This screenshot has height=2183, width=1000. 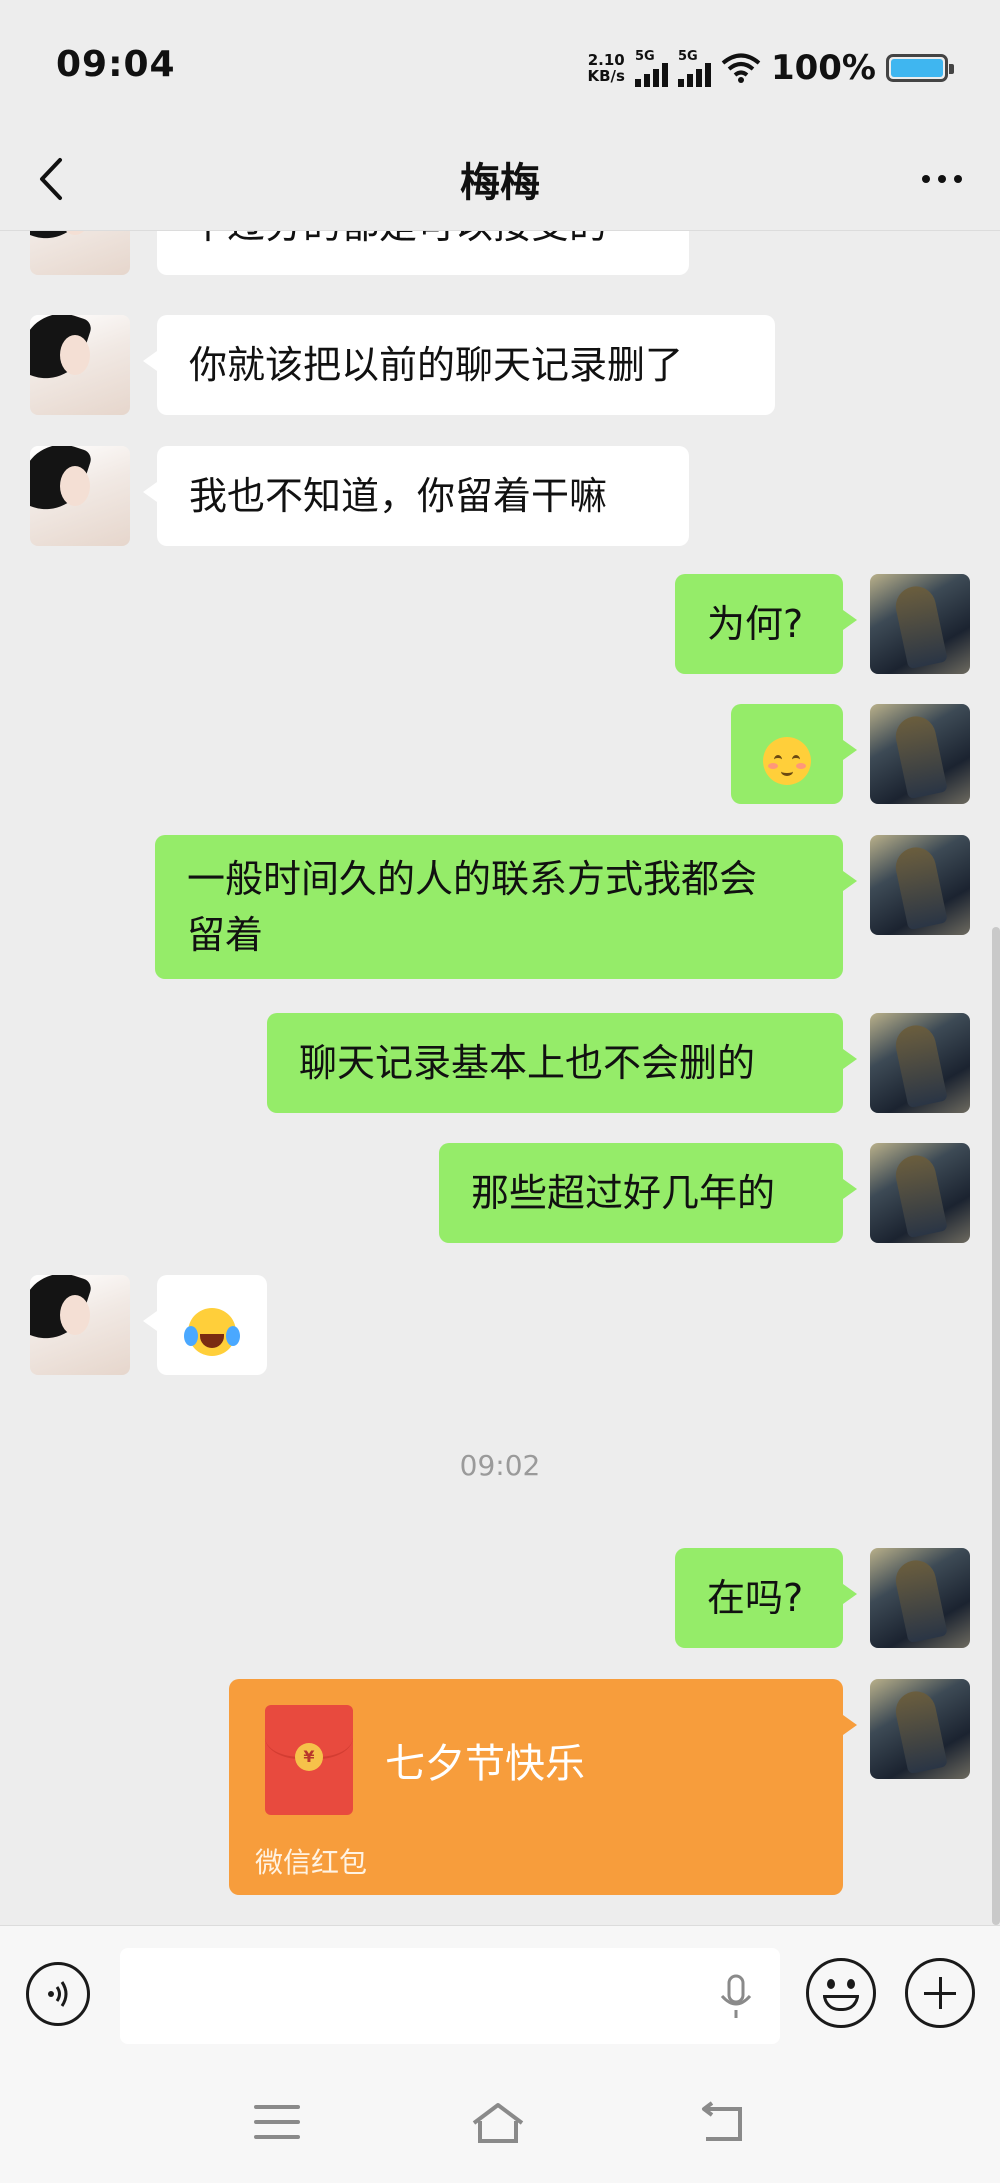 What do you see at coordinates (116, 64) in the screenshot?
I see `status-time: 09:04` at bounding box center [116, 64].